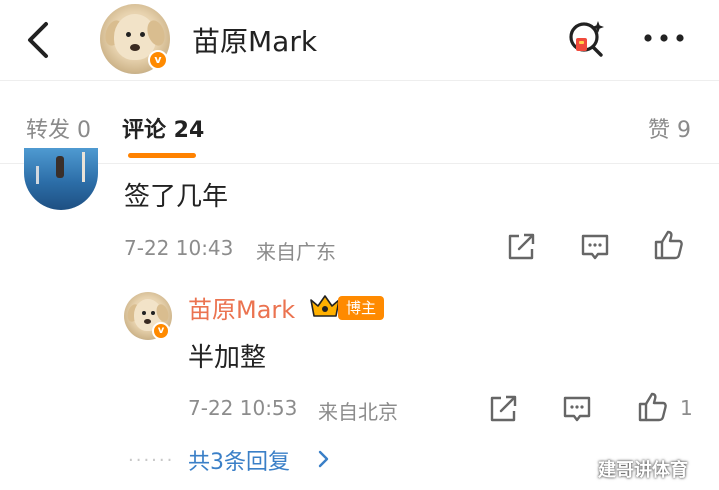  What do you see at coordinates (243, 408) in the screenshot?
I see `reply-time: 7-22 10:53` at bounding box center [243, 408].